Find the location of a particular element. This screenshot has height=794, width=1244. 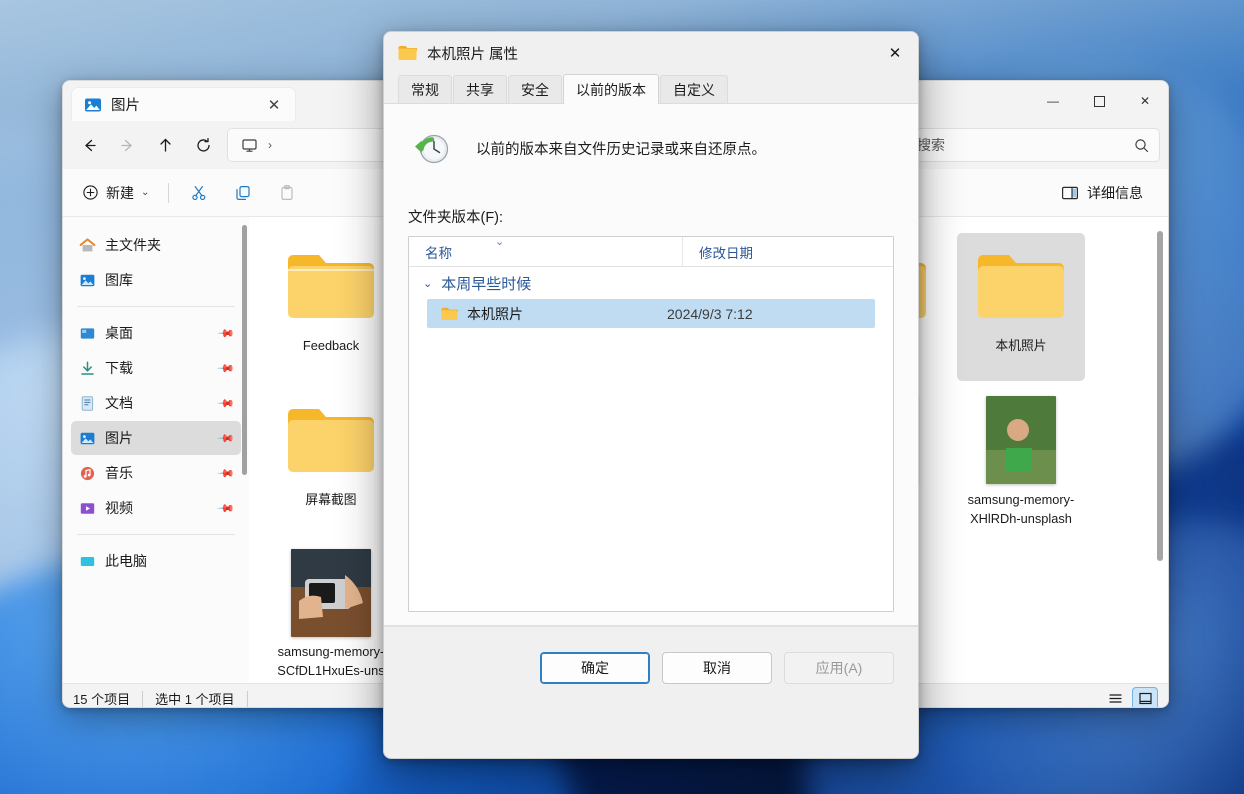

listview-group-header: ⌄ 本周早些时候 is located at coordinates (651, 283).